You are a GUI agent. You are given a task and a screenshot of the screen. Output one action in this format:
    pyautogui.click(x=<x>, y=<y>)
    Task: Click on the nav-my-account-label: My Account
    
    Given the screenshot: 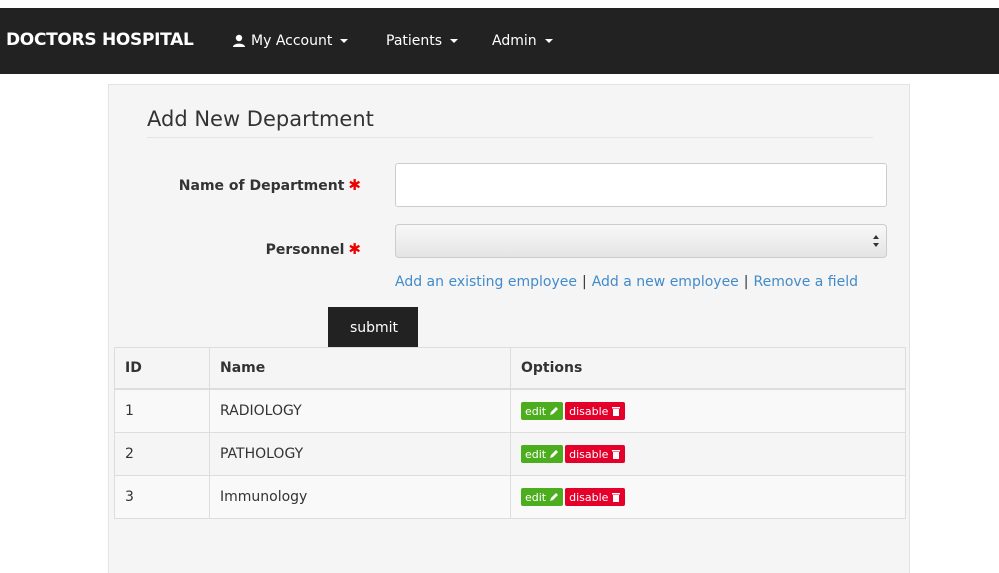 What is the action you would take?
    pyautogui.click(x=292, y=41)
    